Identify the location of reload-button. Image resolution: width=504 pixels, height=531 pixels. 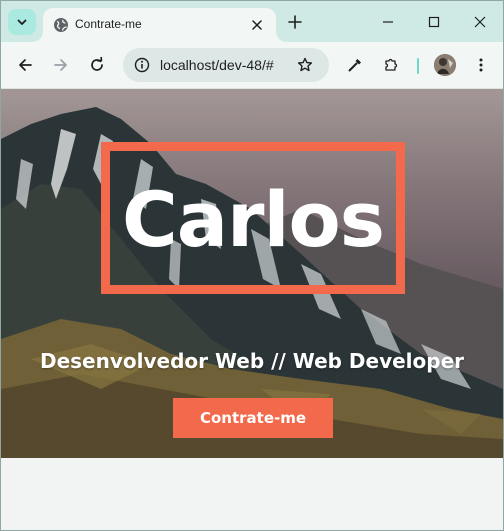
(97, 65).